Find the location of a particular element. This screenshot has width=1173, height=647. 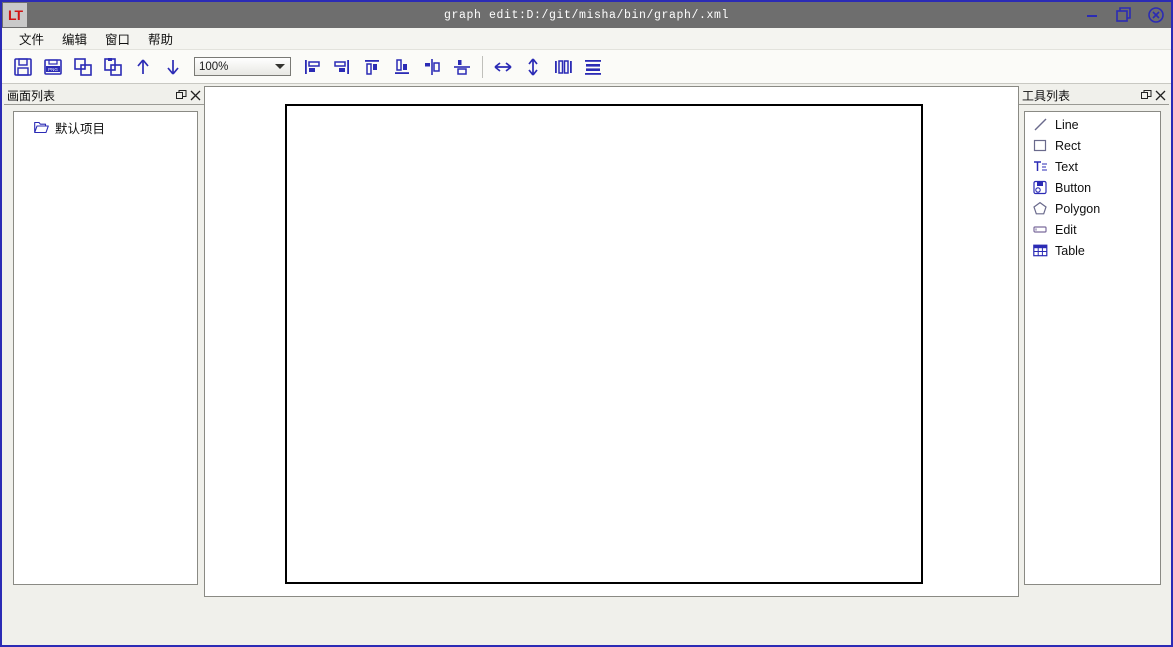

menu-item-help: 帮助 is located at coordinates (160, 38).